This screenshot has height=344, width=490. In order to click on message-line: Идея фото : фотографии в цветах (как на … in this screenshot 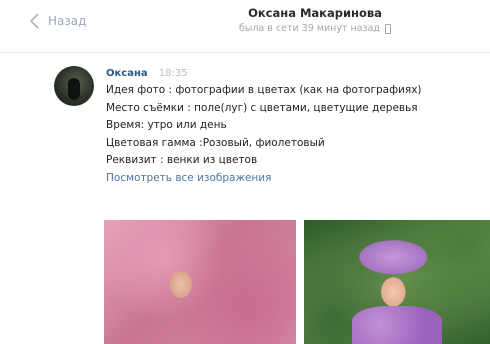, I will do `click(264, 90)`.